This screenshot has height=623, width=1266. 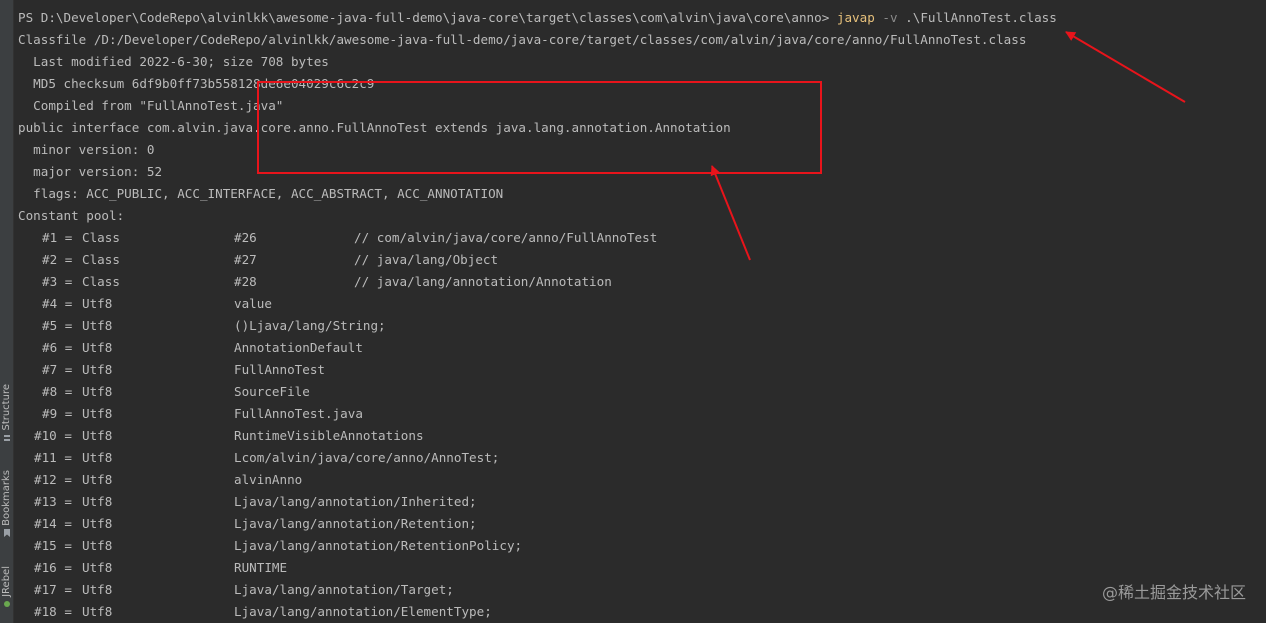 I want to click on entry-value: SourceFile, so click(x=272, y=391).